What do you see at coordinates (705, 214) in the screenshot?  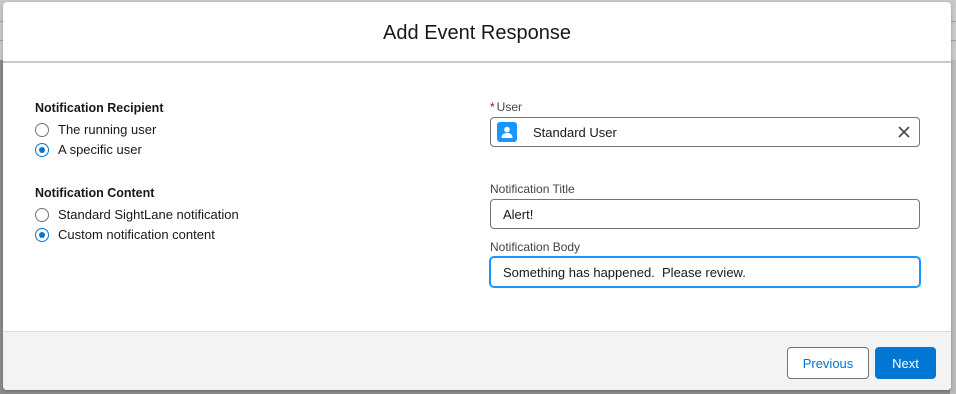 I see `notification-title-input: Alert!` at bounding box center [705, 214].